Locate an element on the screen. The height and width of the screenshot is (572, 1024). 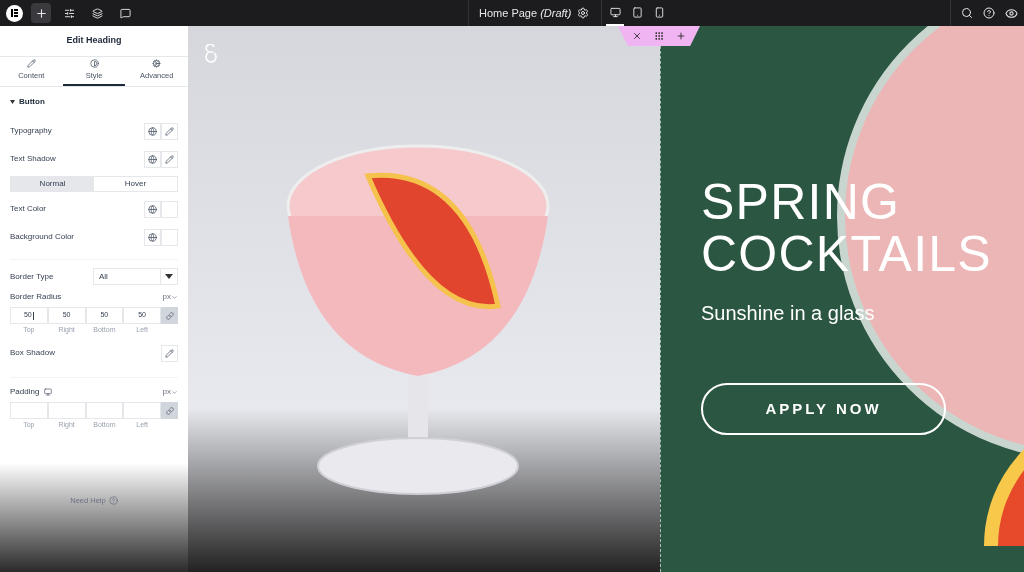
control-label: Box Shadow is located at coordinates (32, 353).